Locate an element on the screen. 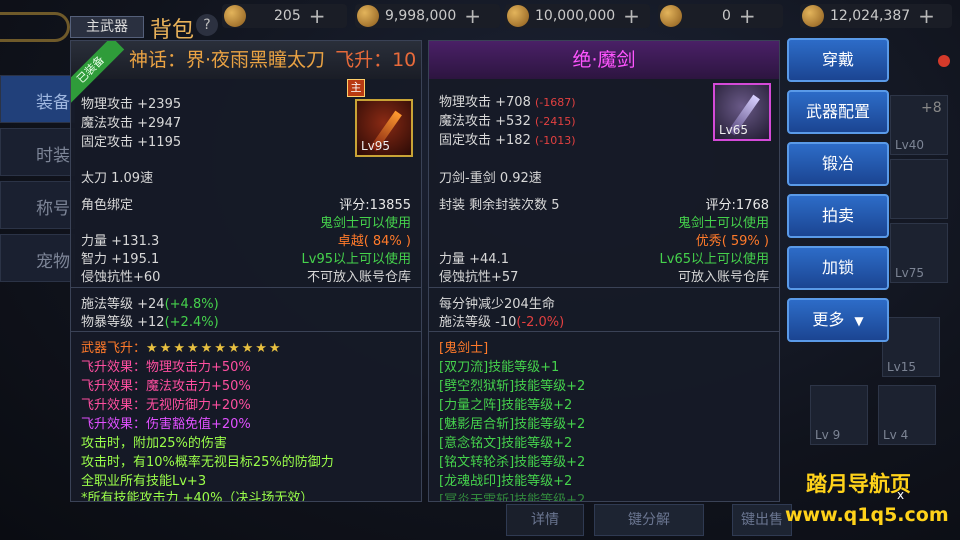 The image size is (960, 540). weapon-ascension: 武器飞升：★★★★★★★★★★ is located at coordinates (182, 348).